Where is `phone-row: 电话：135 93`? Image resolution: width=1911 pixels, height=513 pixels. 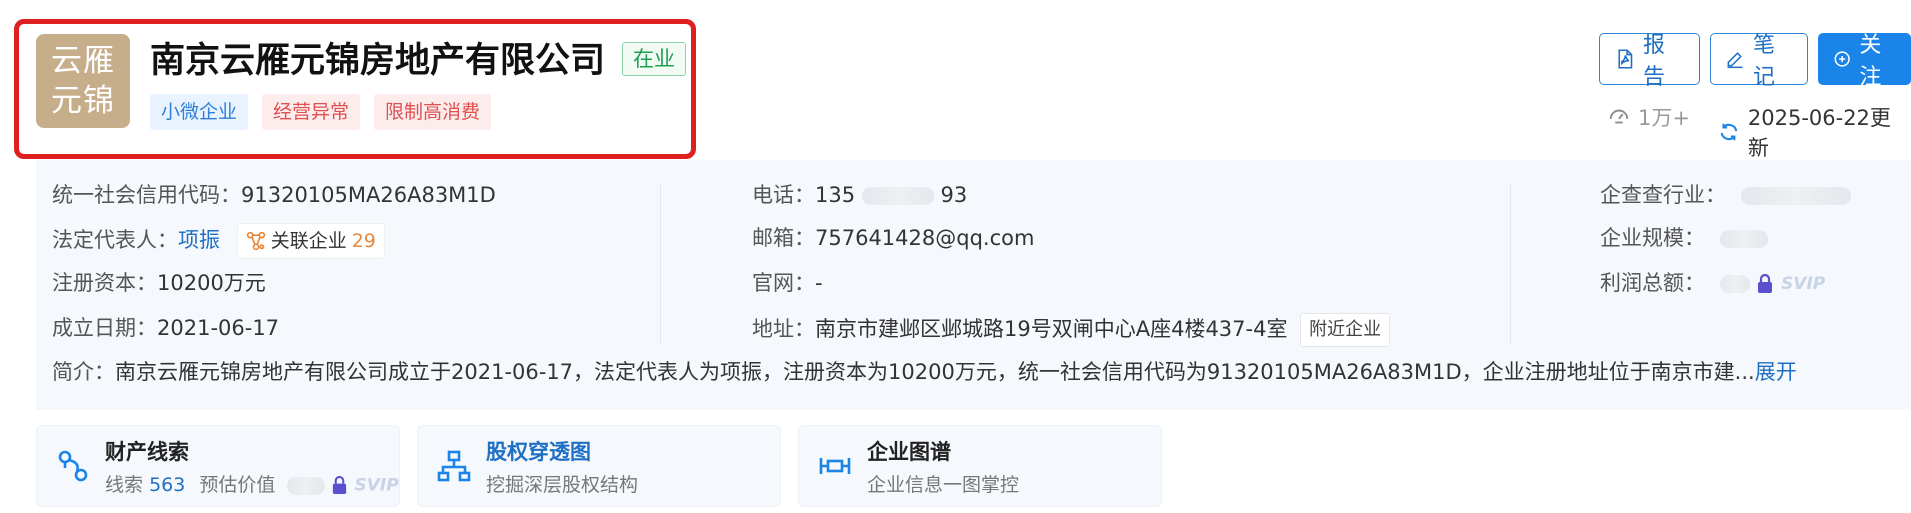 phone-row: 电话：135 93 is located at coordinates (859, 195).